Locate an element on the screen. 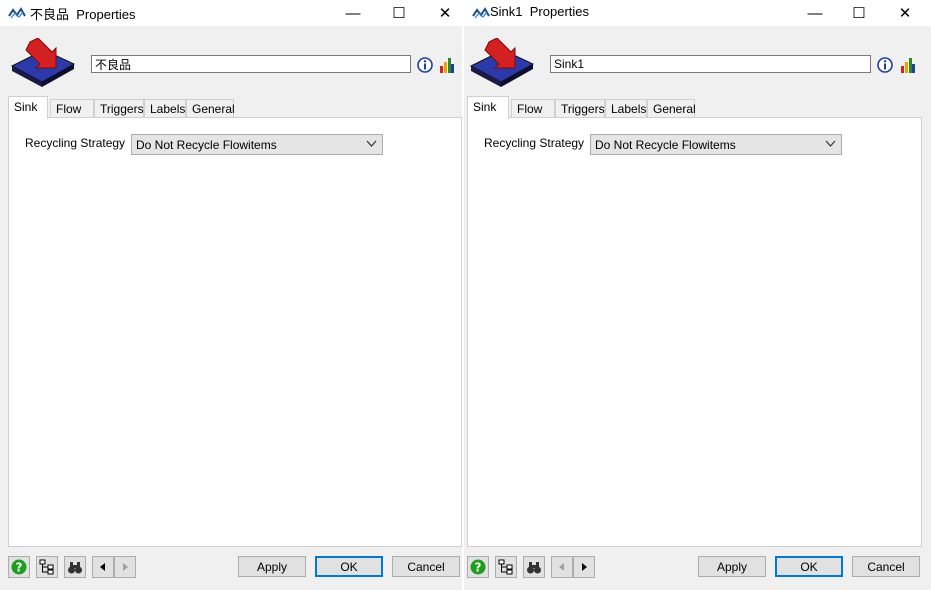  title-bar: 不良品 Properties — ☐ ✕ is located at coordinates (231, 13).